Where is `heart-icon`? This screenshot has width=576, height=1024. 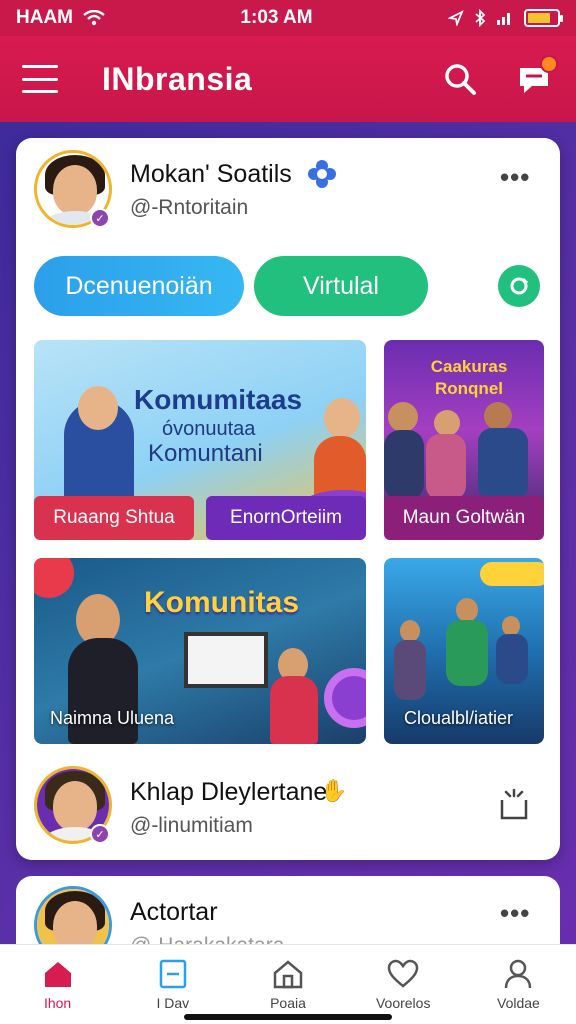 heart-icon is located at coordinates (403, 973).